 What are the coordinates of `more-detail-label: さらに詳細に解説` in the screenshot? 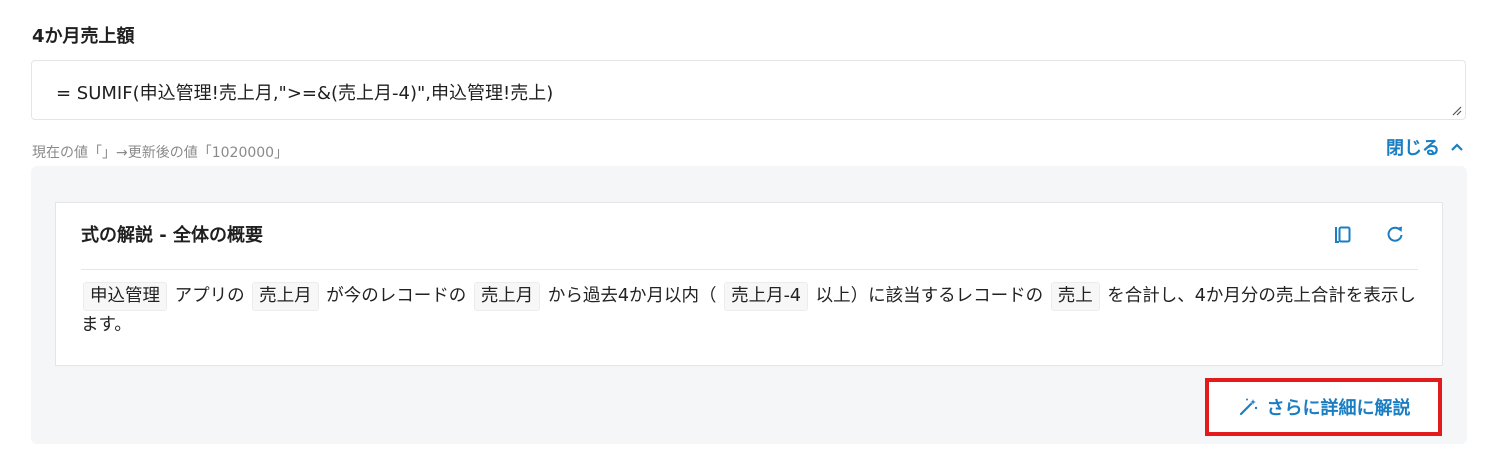 It's located at (1338, 408).